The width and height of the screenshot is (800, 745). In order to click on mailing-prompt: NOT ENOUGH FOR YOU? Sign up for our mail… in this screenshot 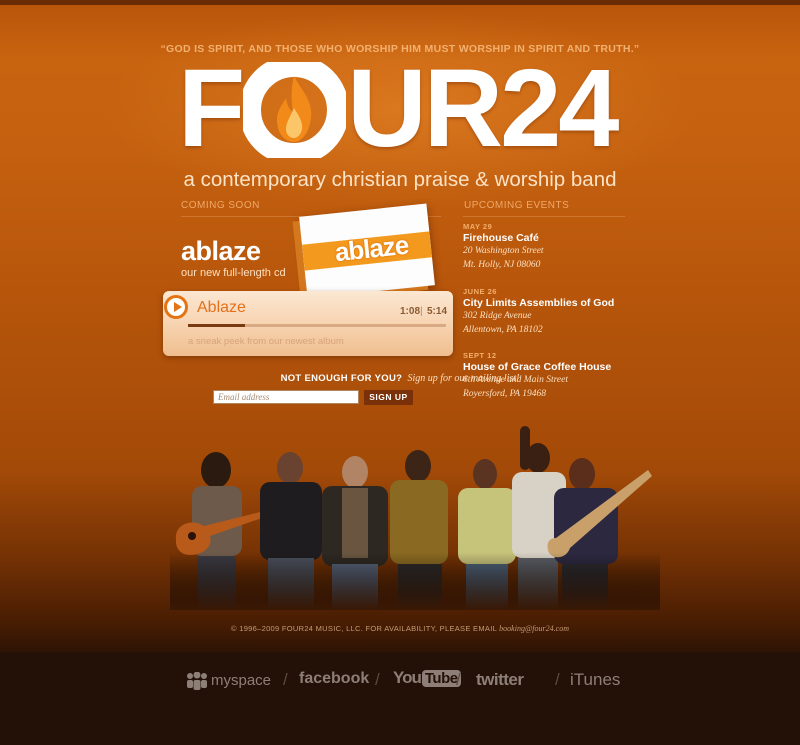, I will do `click(400, 378)`.